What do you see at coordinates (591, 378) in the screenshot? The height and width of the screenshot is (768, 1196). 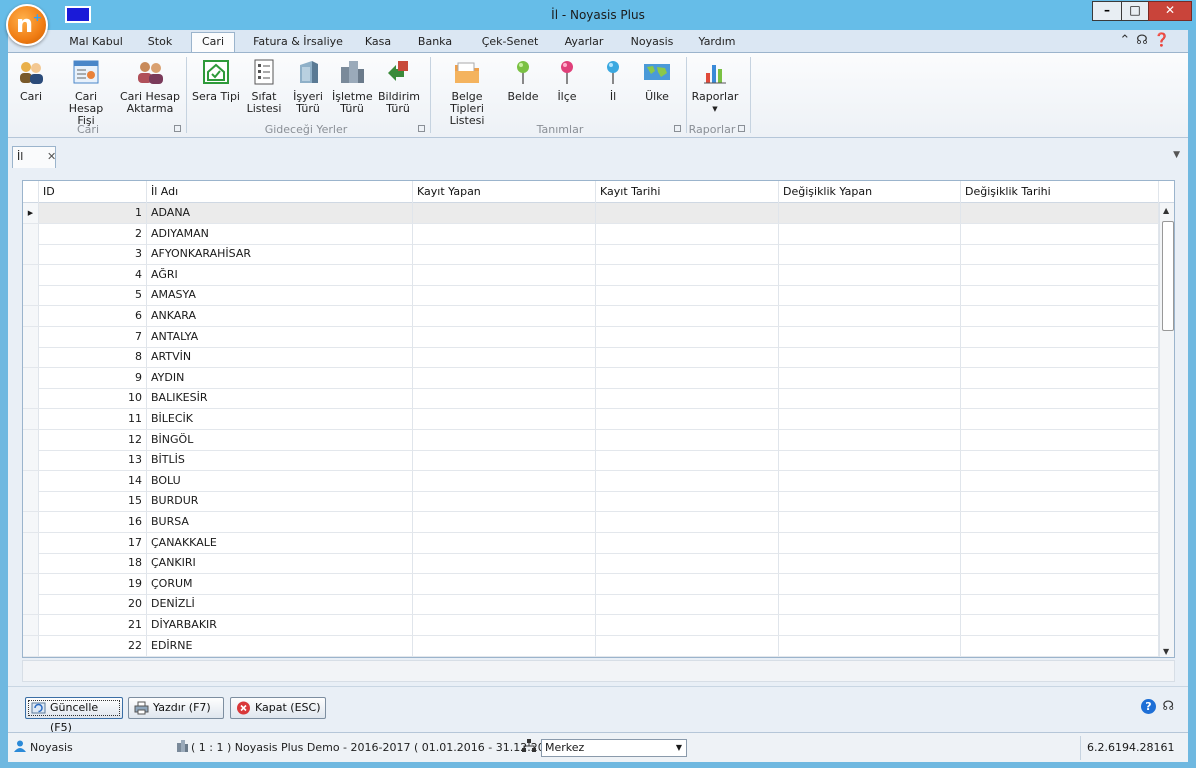 I see `table-row: 9 AYDIN` at bounding box center [591, 378].